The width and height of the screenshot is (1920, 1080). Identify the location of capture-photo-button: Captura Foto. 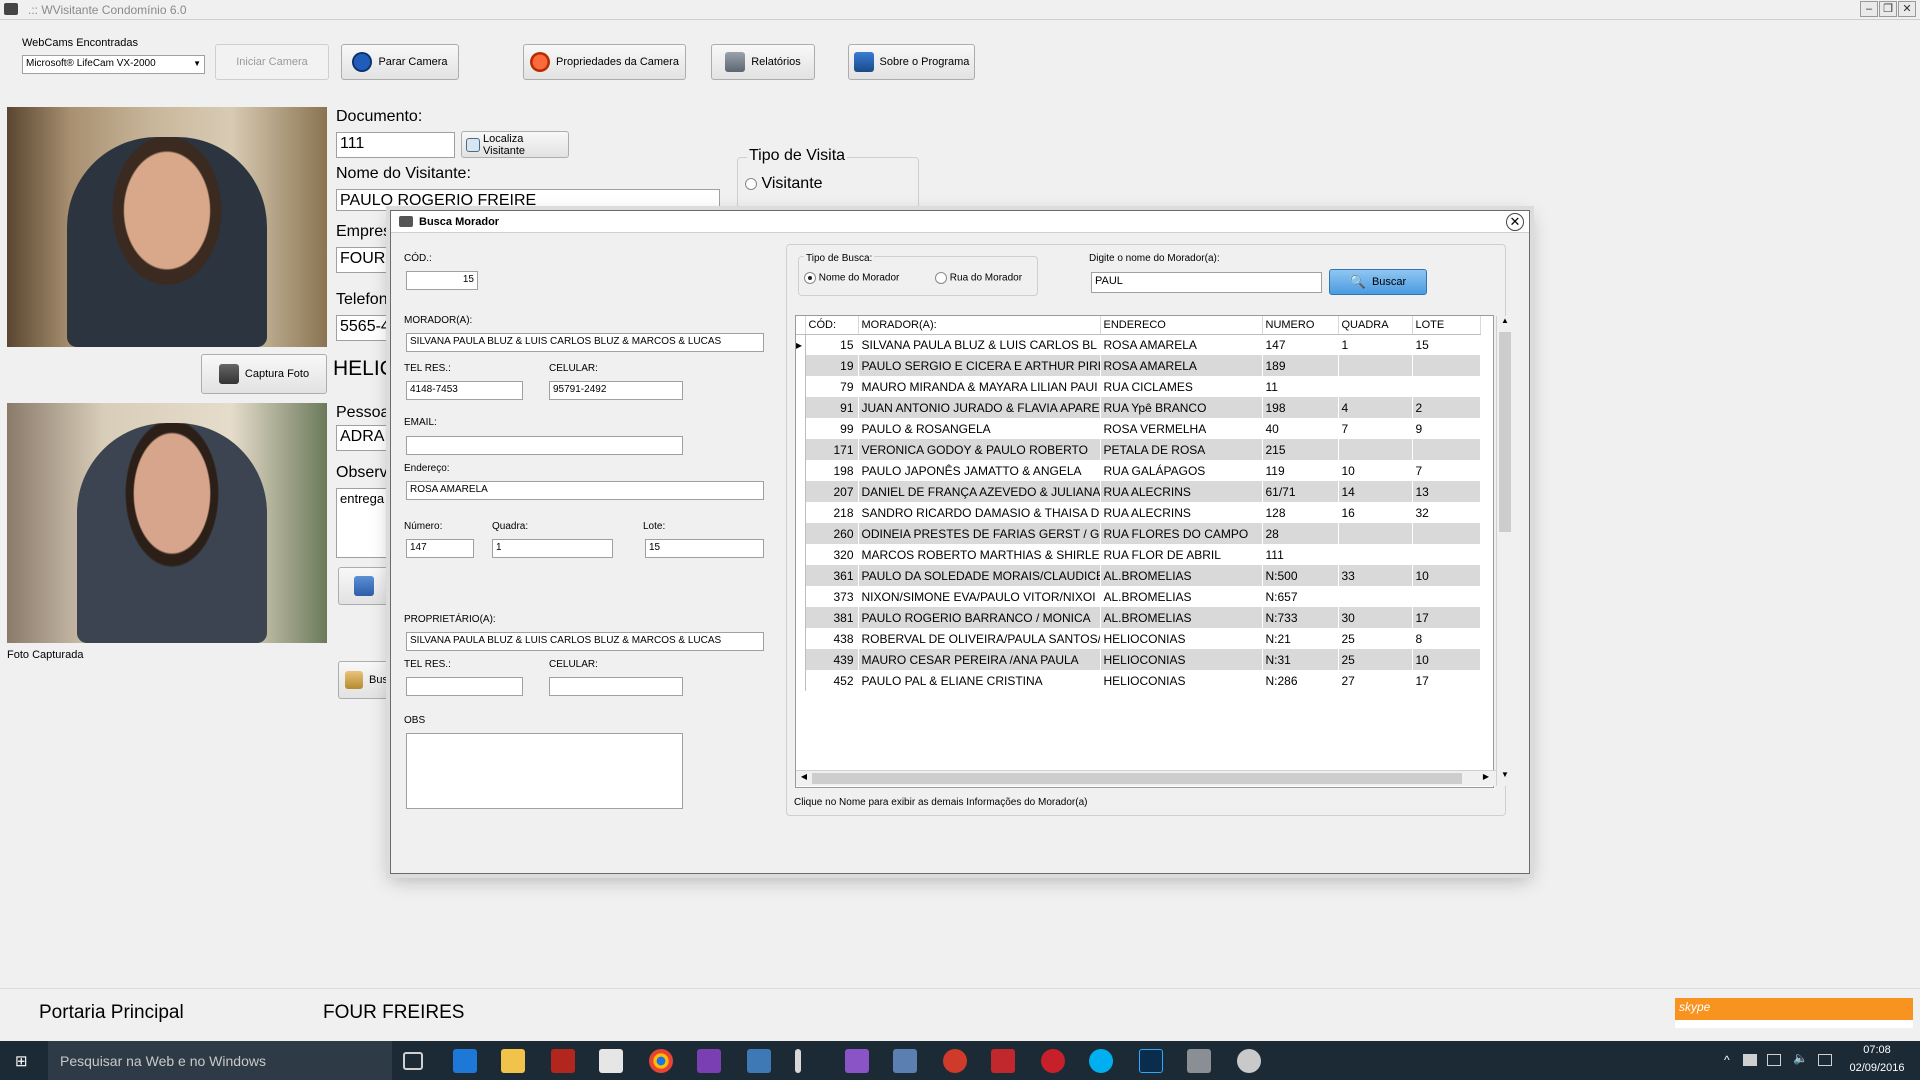
(264, 374).